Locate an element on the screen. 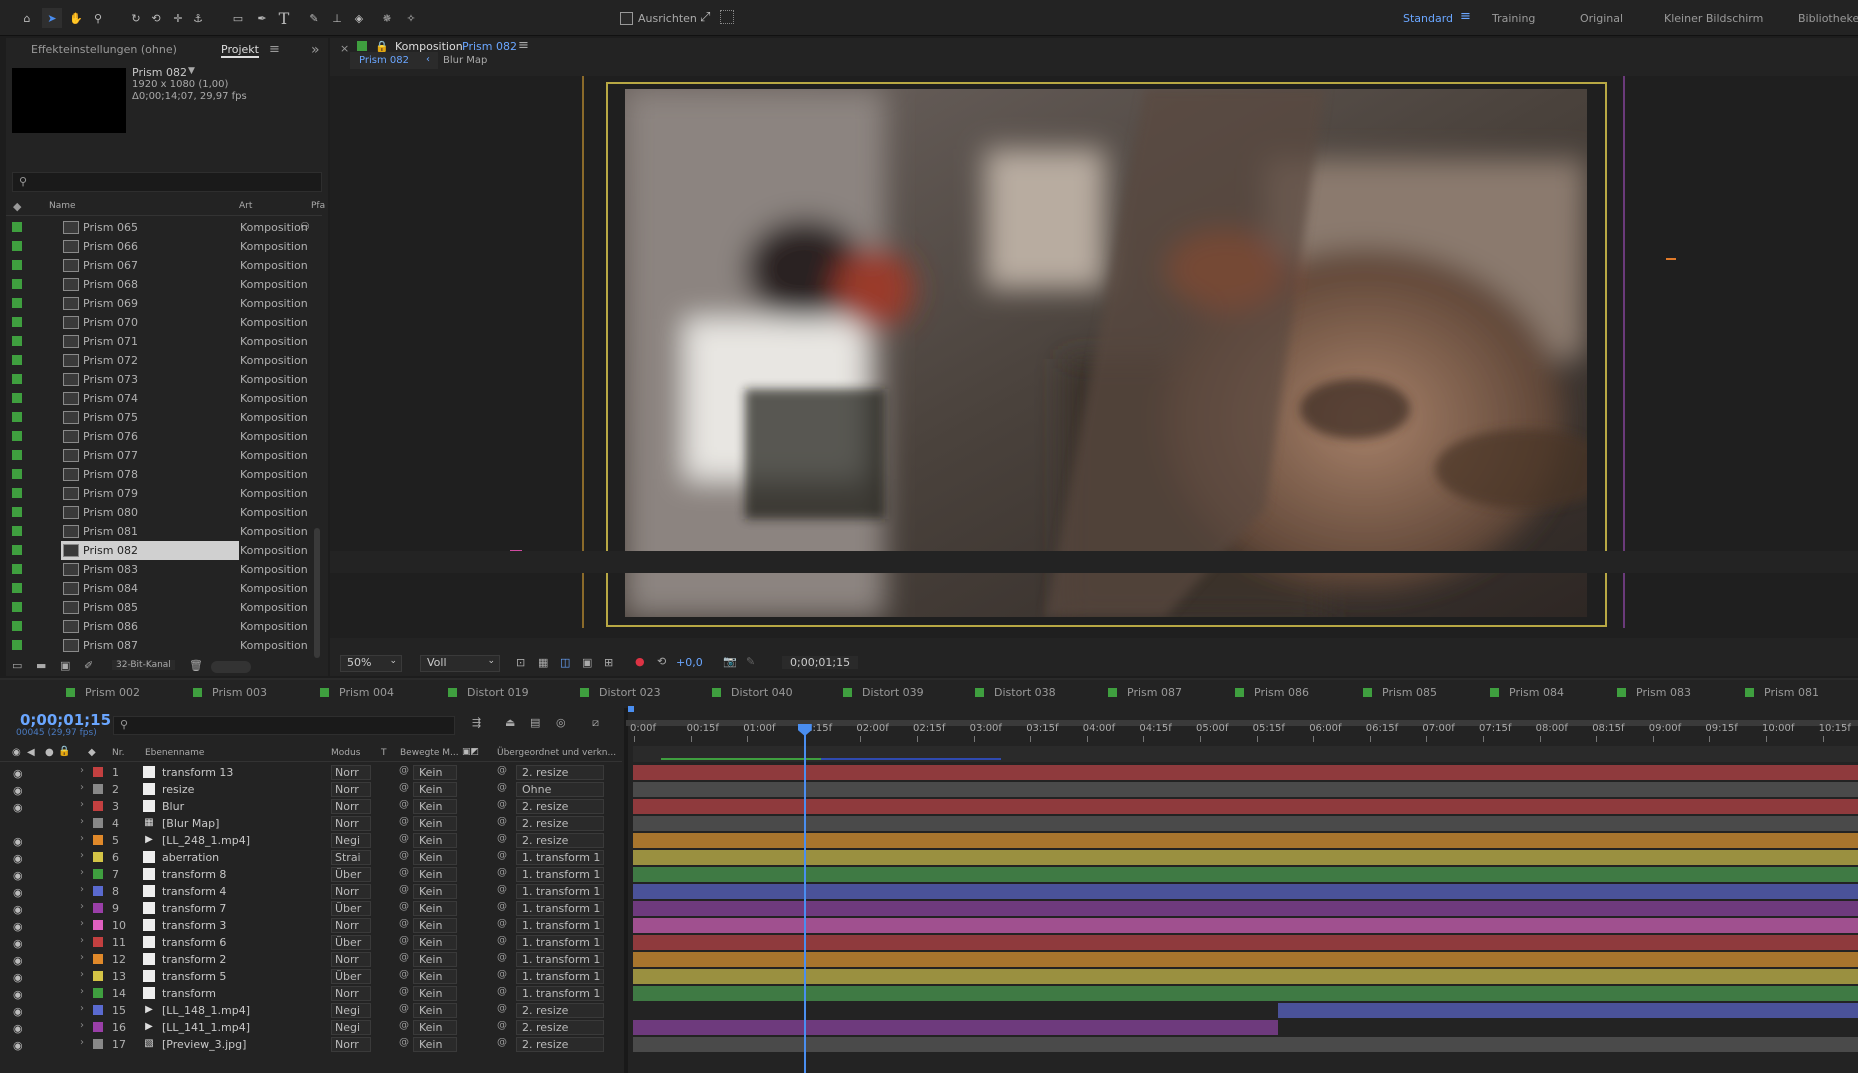 The height and width of the screenshot is (1073, 1858). transparency-grid-icon: ▦ is located at coordinates (543, 662).